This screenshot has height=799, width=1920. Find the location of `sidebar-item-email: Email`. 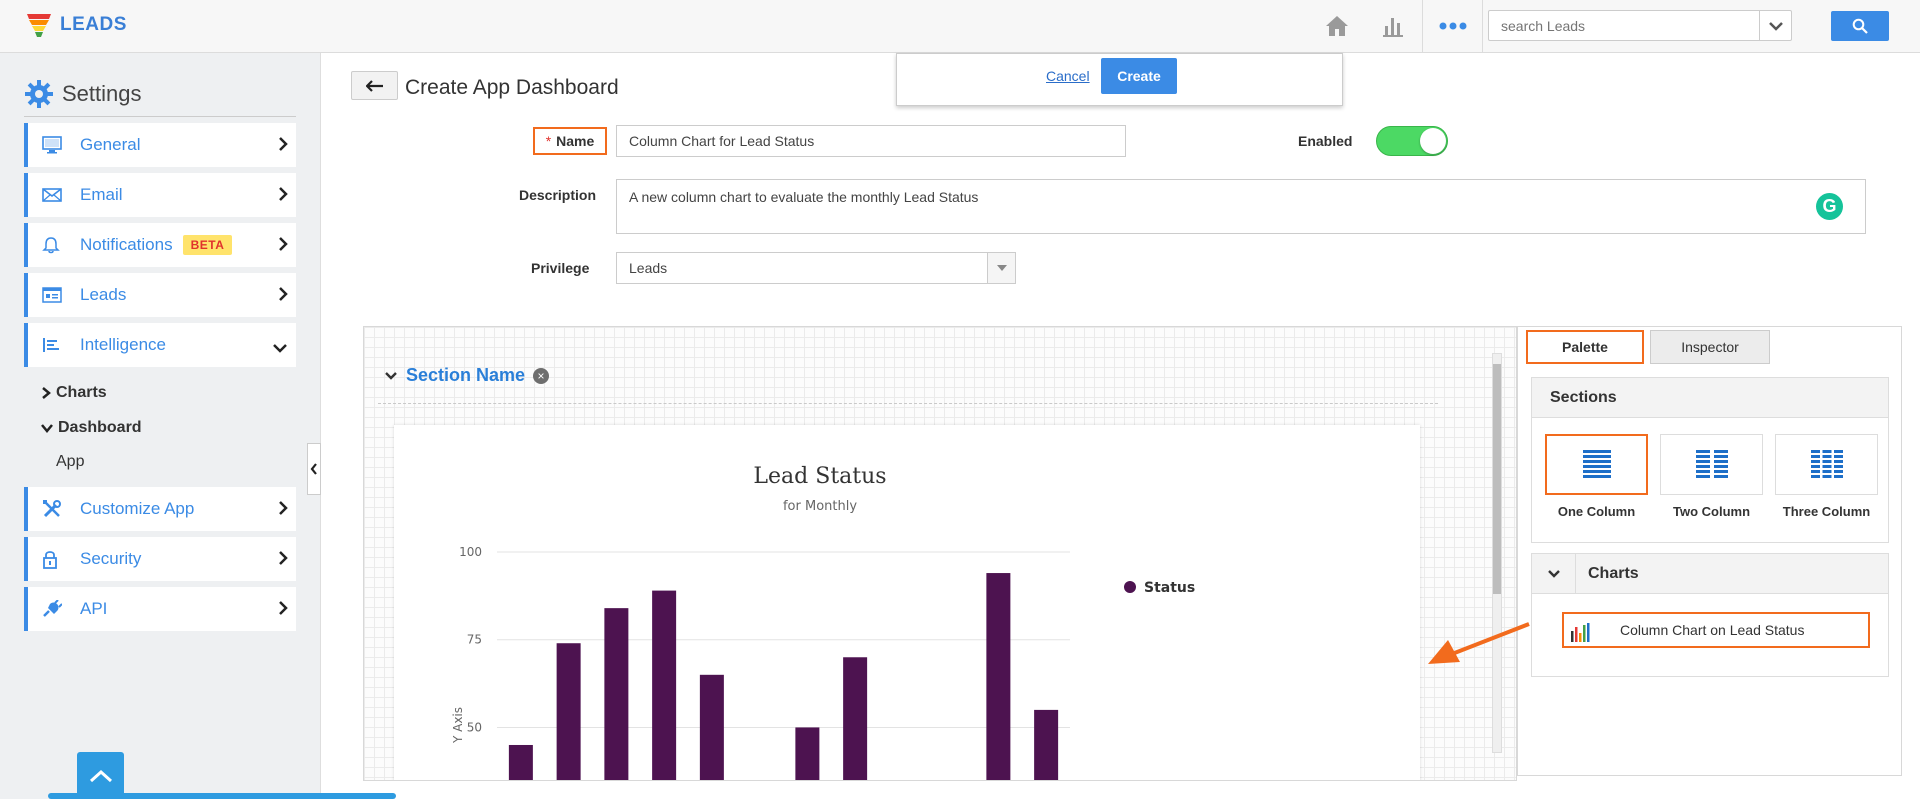

sidebar-item-email: Email is located at coordinates (160, 195).